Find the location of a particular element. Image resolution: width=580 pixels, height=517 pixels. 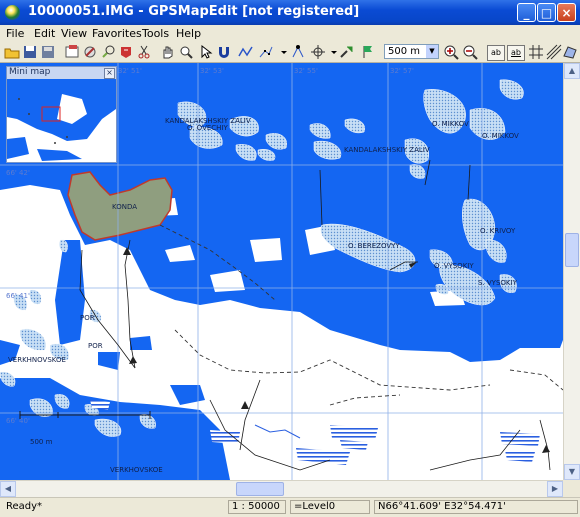

scroll-up-icon: ▲ is located at coordinates (572, 71).